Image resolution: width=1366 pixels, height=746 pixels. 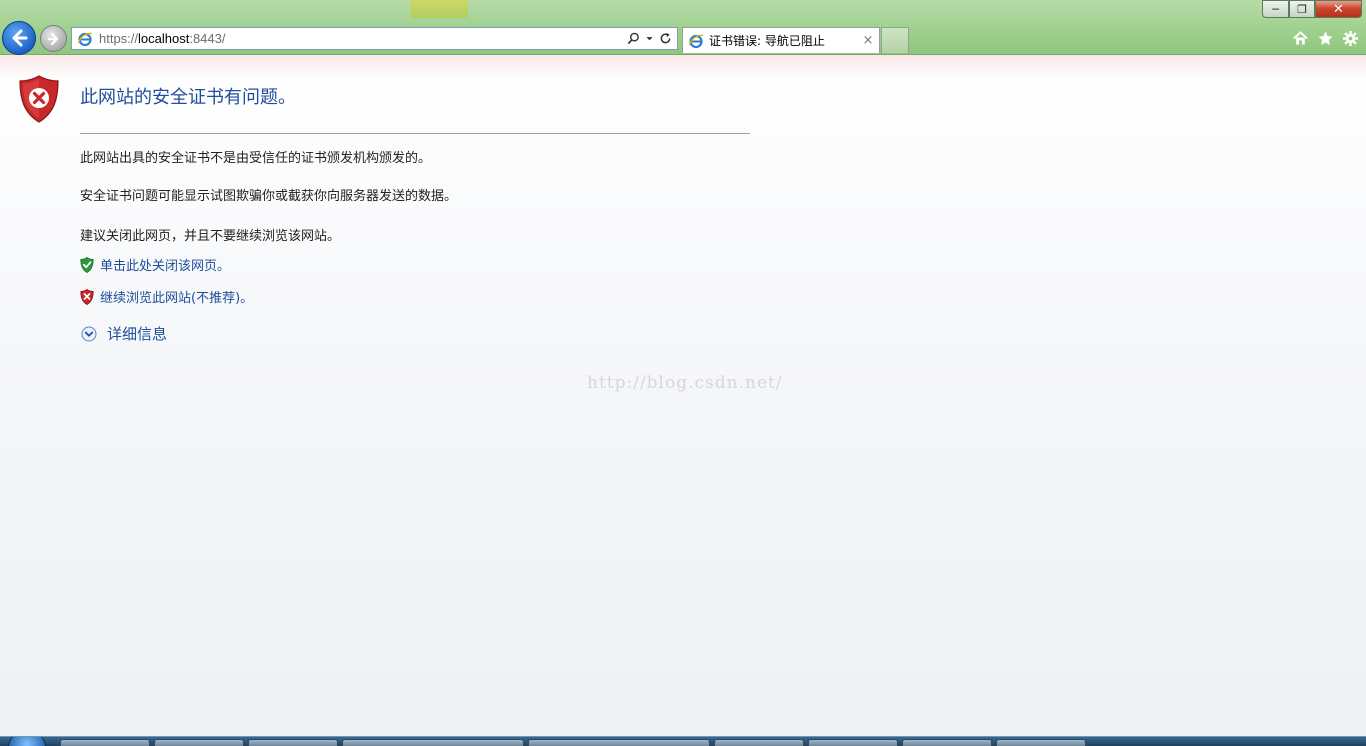 What do you see at coordinates (137, 333) in the screenshot?
I see `more-info-link: 详细信息` at bounding box center [137, 333].